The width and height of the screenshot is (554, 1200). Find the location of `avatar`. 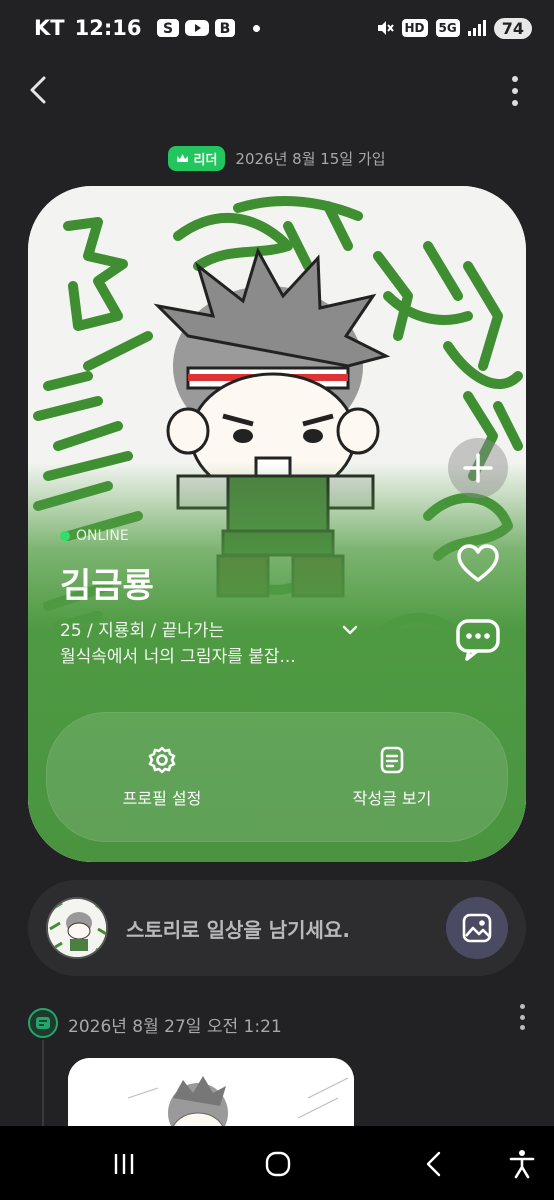

avatar is located at coordinates (77, 928).